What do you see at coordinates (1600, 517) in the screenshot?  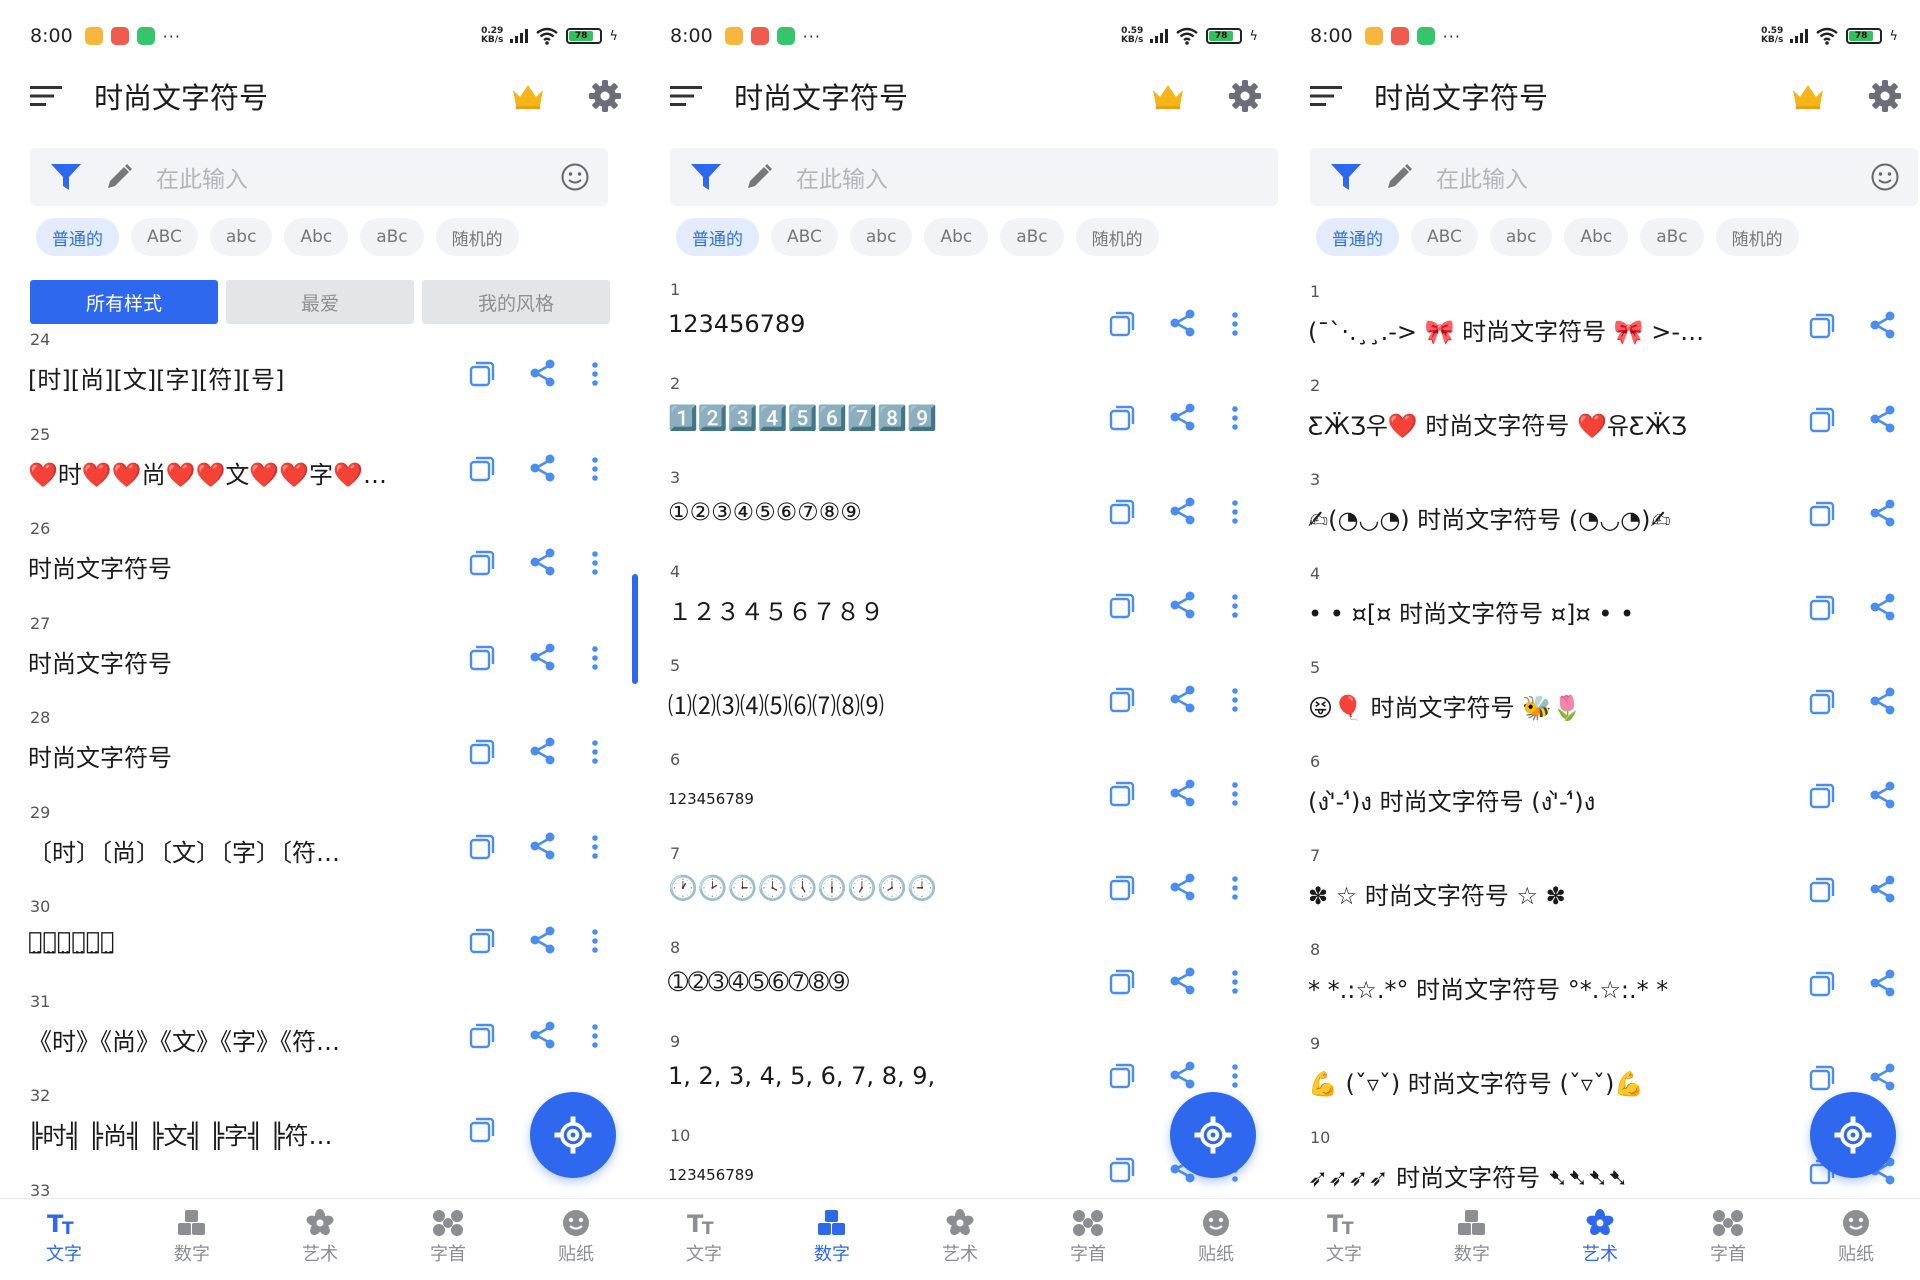 I see `list-item: 3 ✍(◔◡◔) 时尚文字符号 (◔◡◔)✍` at bounding box center [1600, 517].